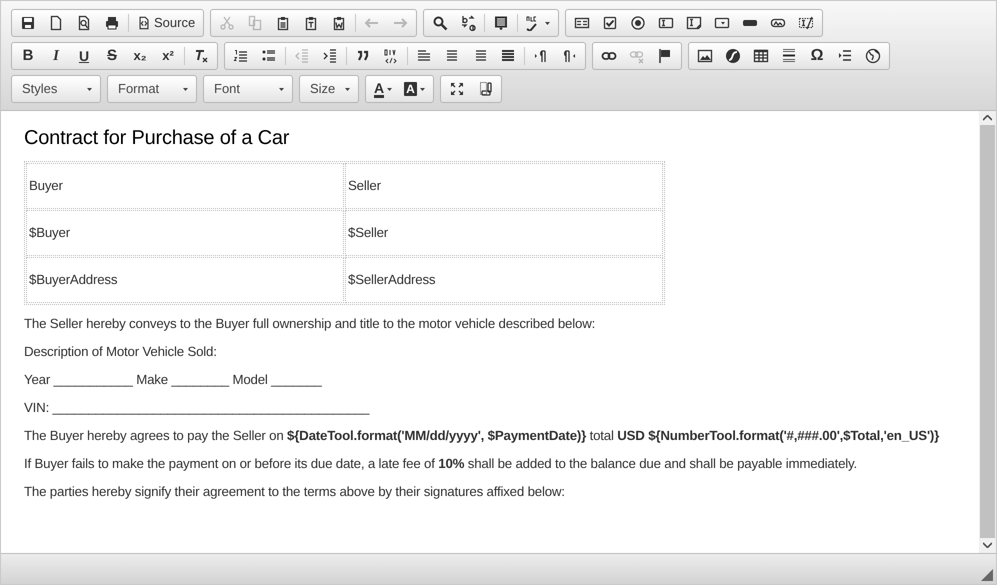 The height and width of the screenshot is (585, 997). Describe the element at coordinates (987, 118) in the screenshot. I see `scroll-up-icon` at that location.